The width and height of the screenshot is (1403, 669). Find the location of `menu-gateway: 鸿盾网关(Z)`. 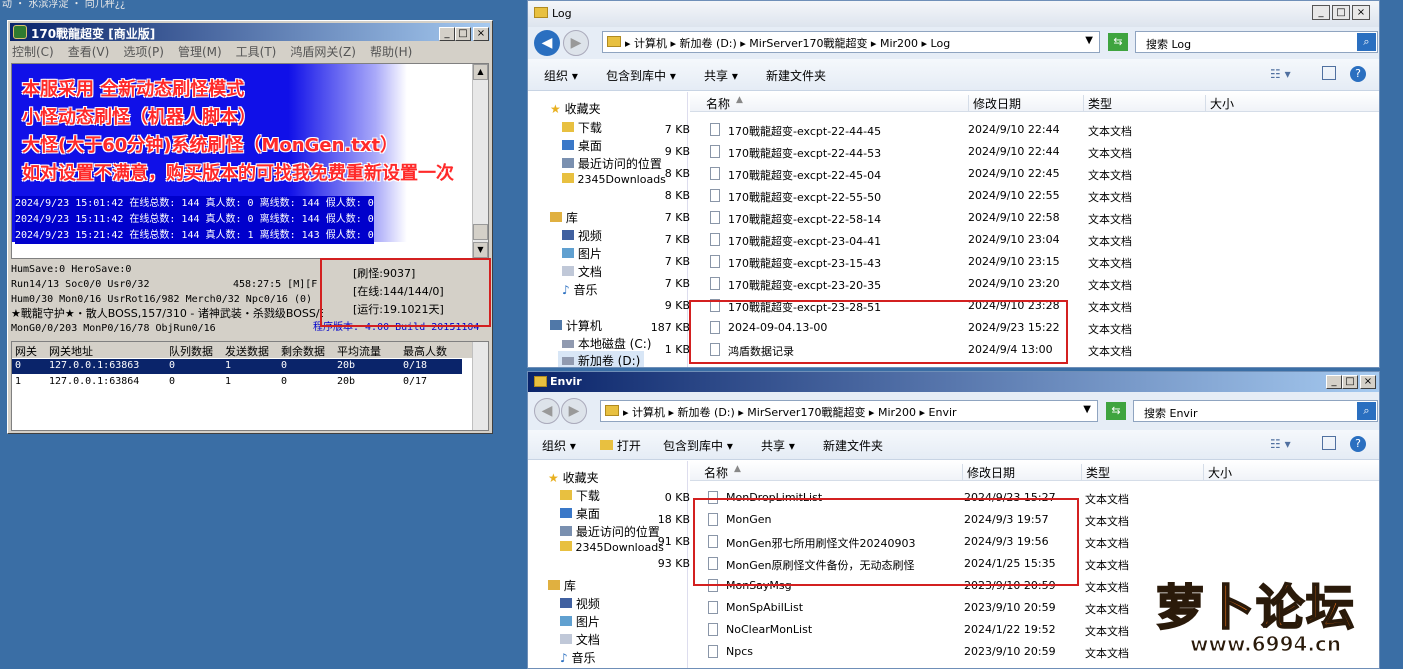

menu-gateway: 鸿盾网关(Z) is located at coordinates (323, 52).